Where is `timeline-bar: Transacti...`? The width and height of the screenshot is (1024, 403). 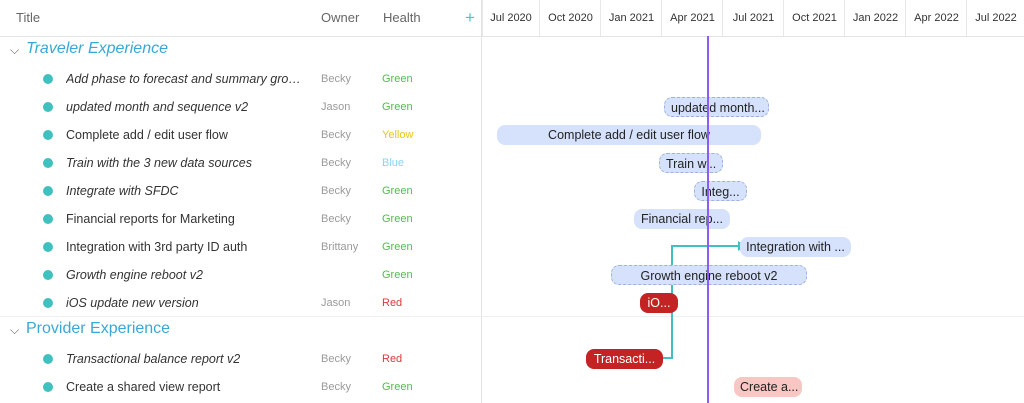 timeline-bar: Transacti... is located at coordinates (624, 359).